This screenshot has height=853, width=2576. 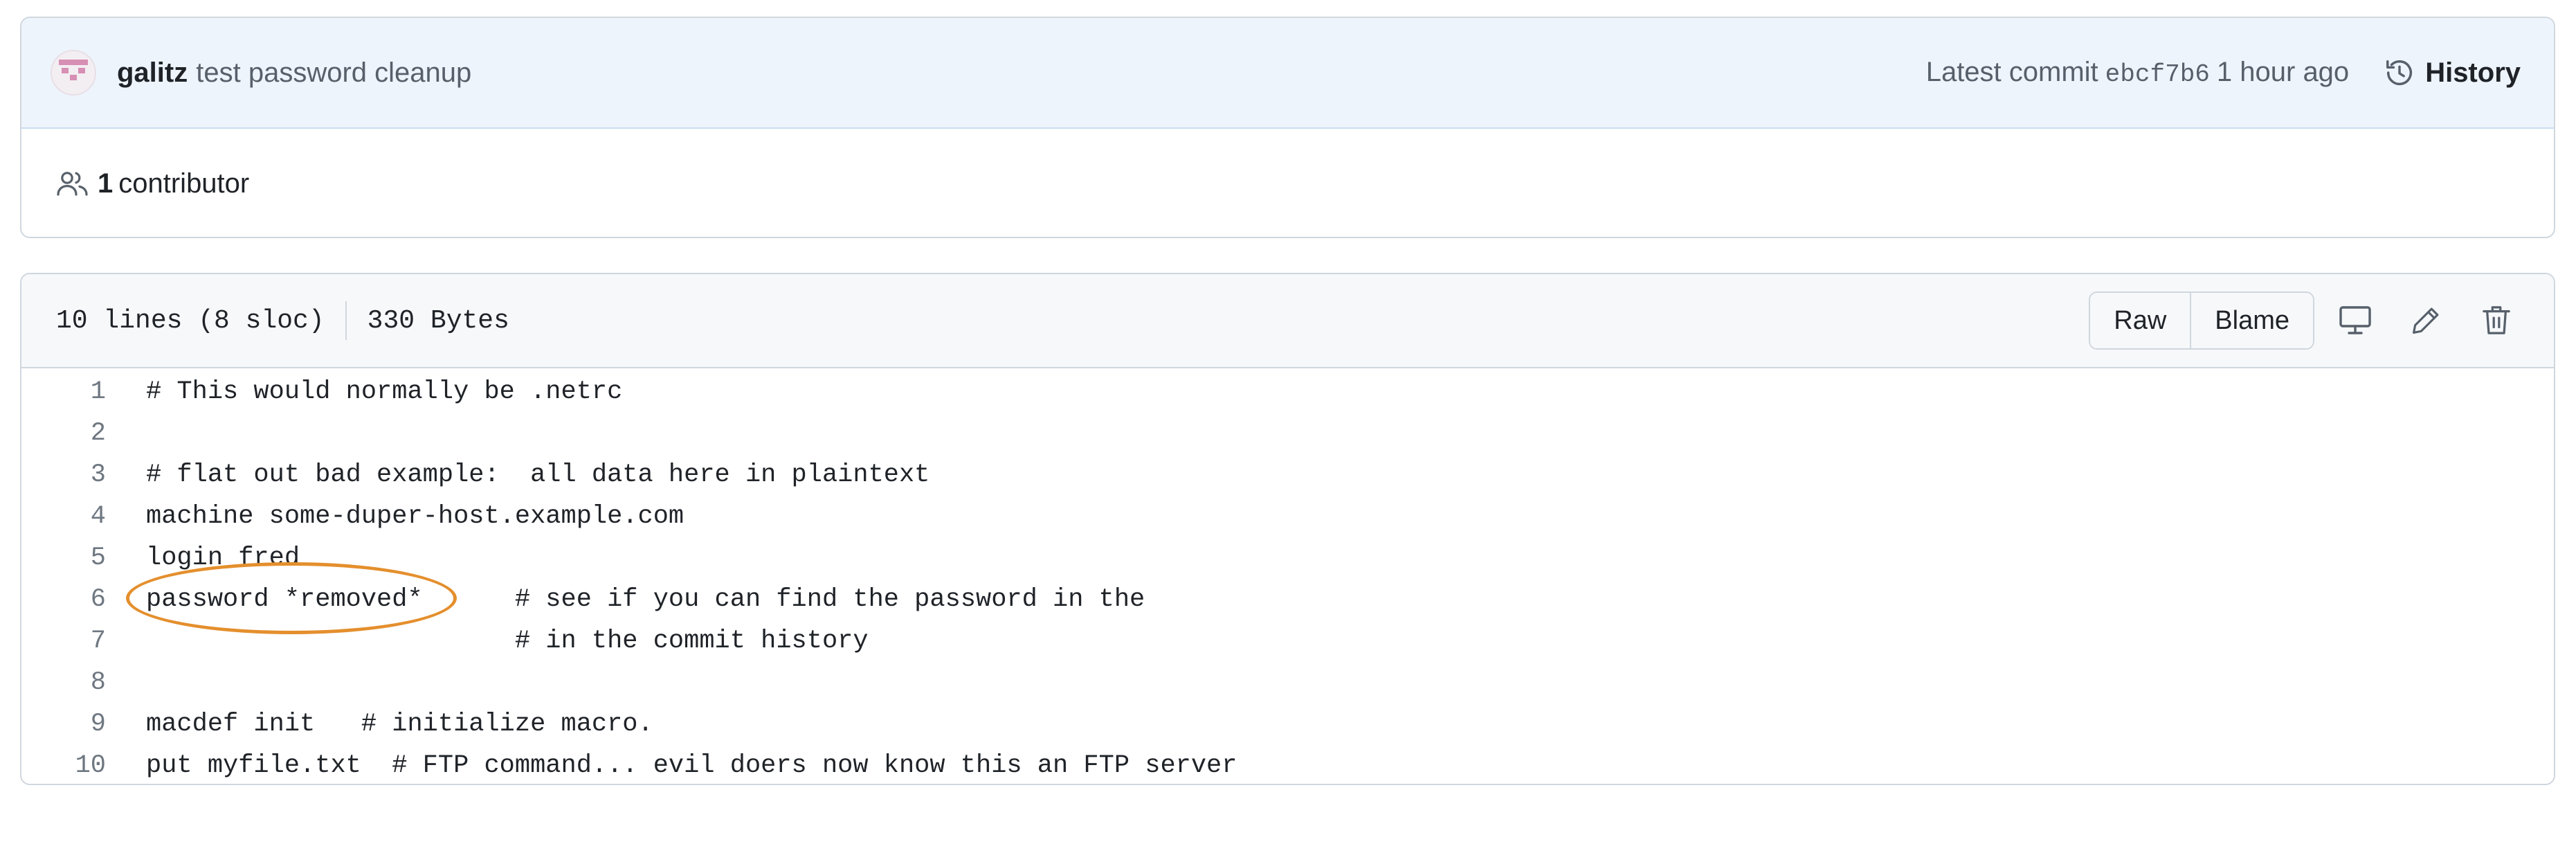 What do you see at coordinates (507, 642) in the screenshot?
I see `line-text: # in the commit history` at bounding box center [507, 642].